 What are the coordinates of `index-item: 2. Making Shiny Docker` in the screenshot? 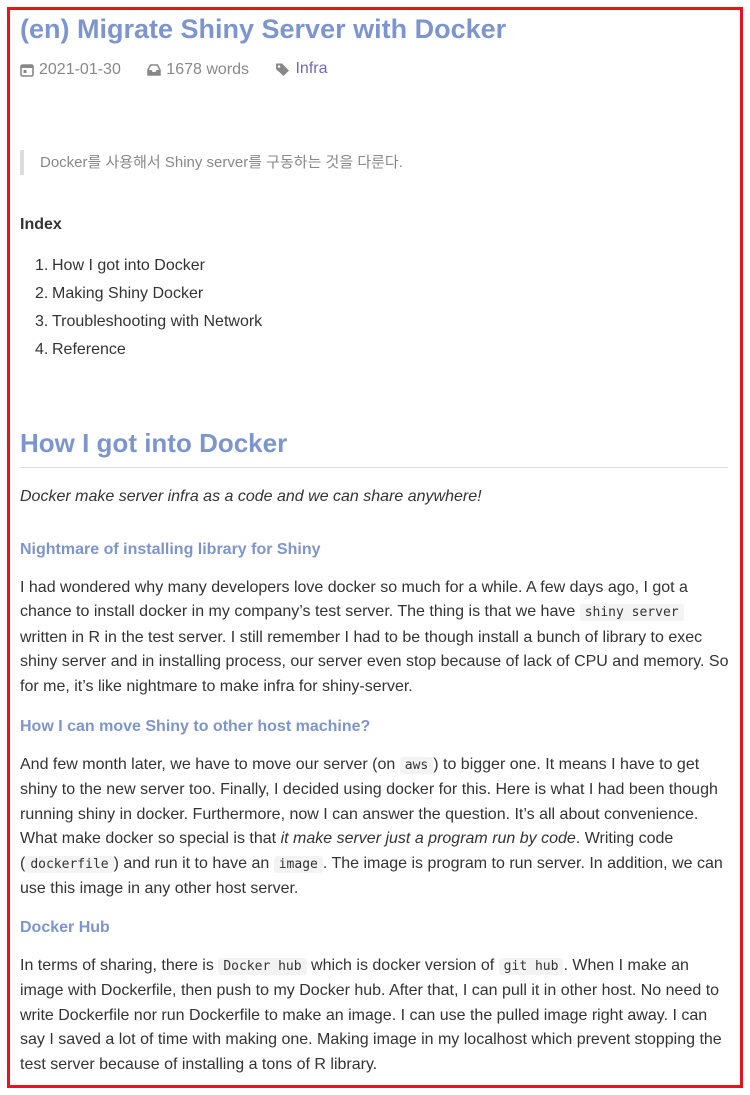 It's located at (141, 294).